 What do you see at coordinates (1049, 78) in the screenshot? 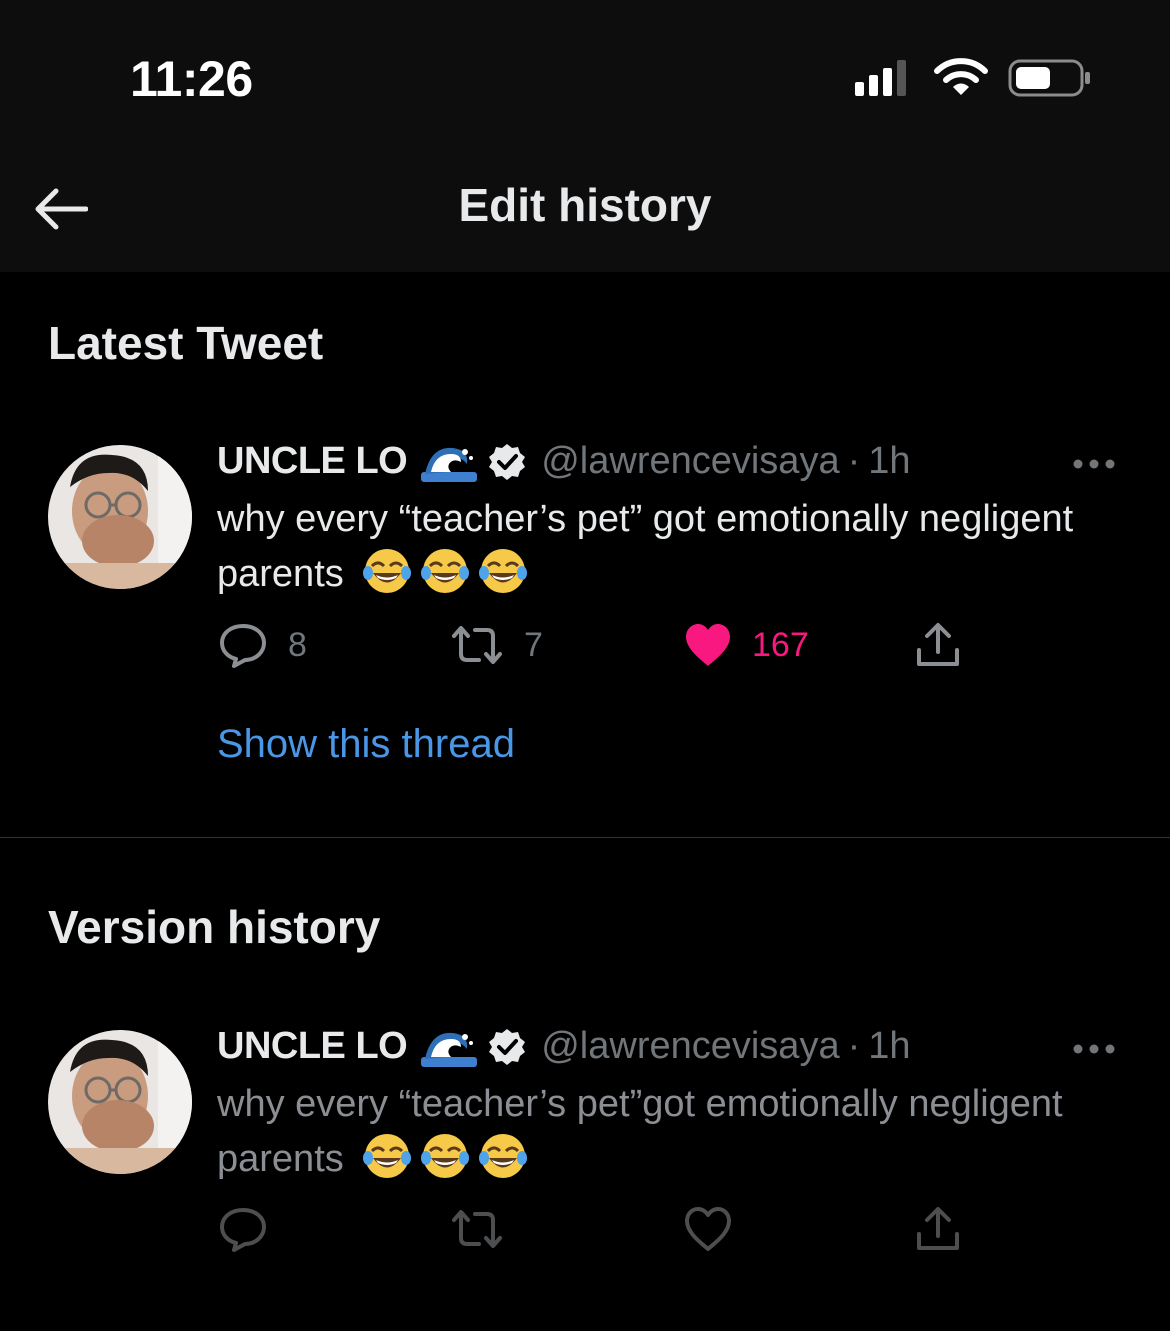
I see `battery-icon` at bounding box center [1049, 78].